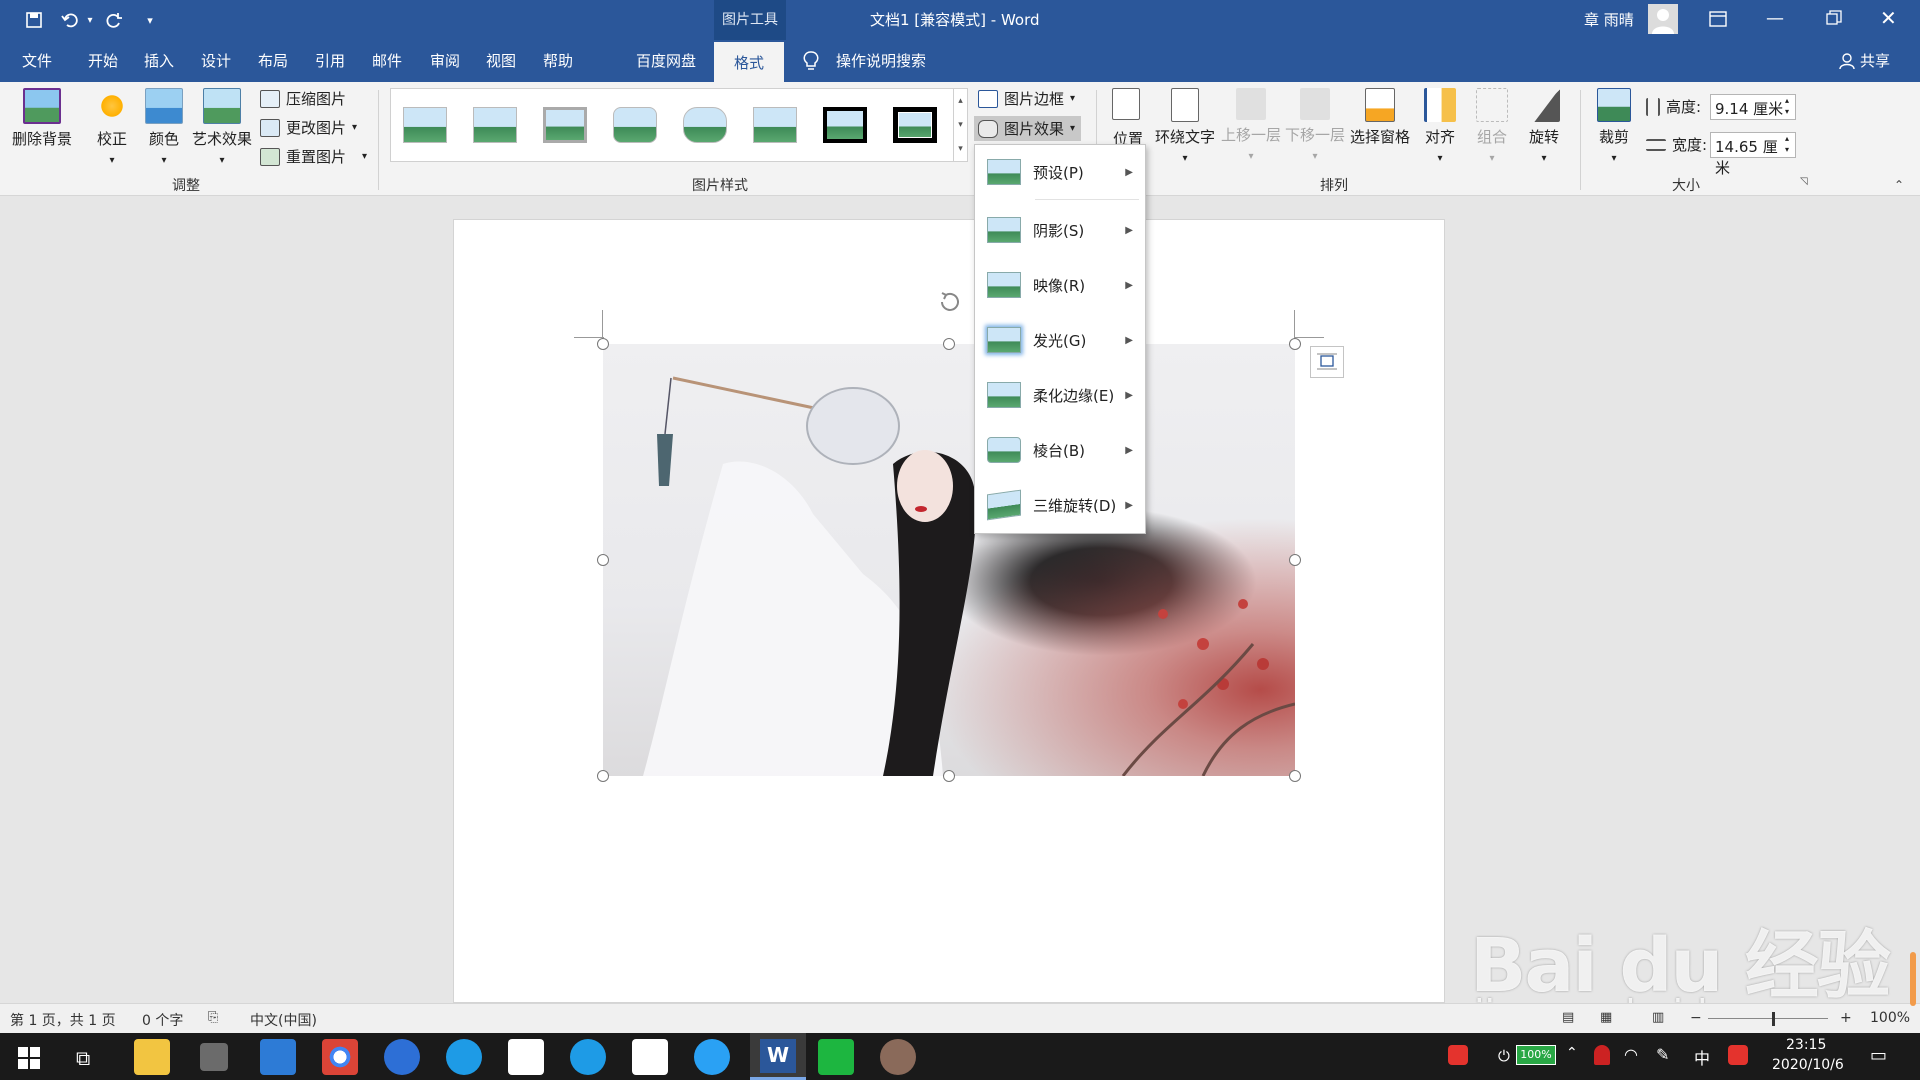 The height and width of the screenshot is (1080, 1920). Describe the element at coordinates (650, 1057) in the screenshot. I see `baidu-netdisk-icon` at that location.